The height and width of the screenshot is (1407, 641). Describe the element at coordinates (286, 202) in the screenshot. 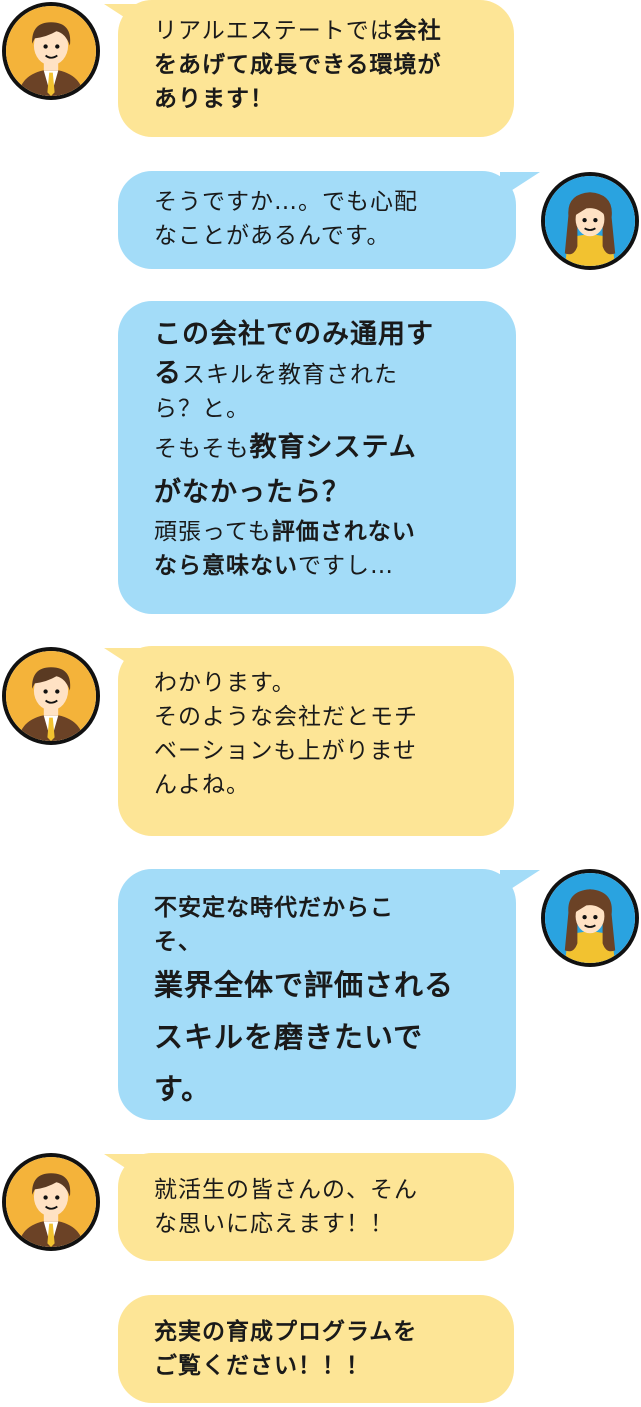

I see `bubble-text-line: そうですか…。でも心配` at that location.